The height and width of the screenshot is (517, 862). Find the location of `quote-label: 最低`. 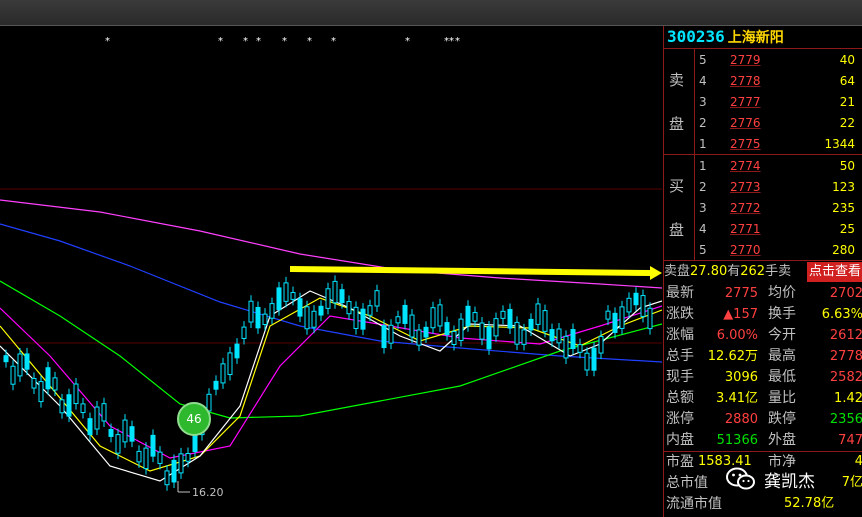

quote-label: 最低 is located at coordinates (782, 377).